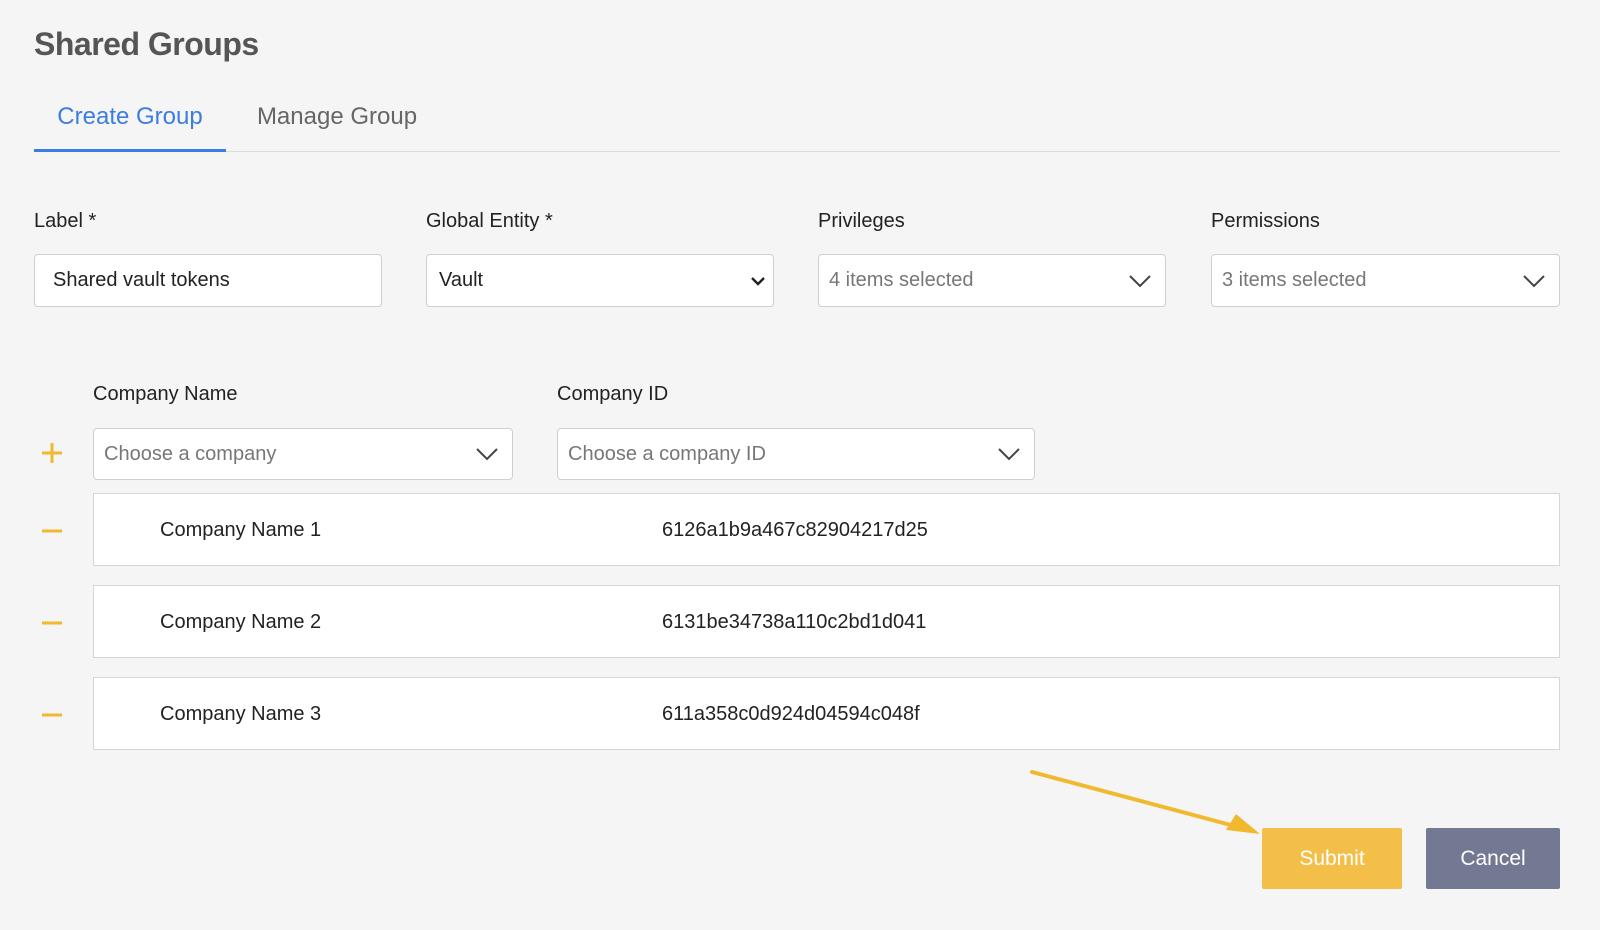 This screenshot has width=1600, height=930. I want to click on label-input: Shared vault tokens, so click(208, 280).